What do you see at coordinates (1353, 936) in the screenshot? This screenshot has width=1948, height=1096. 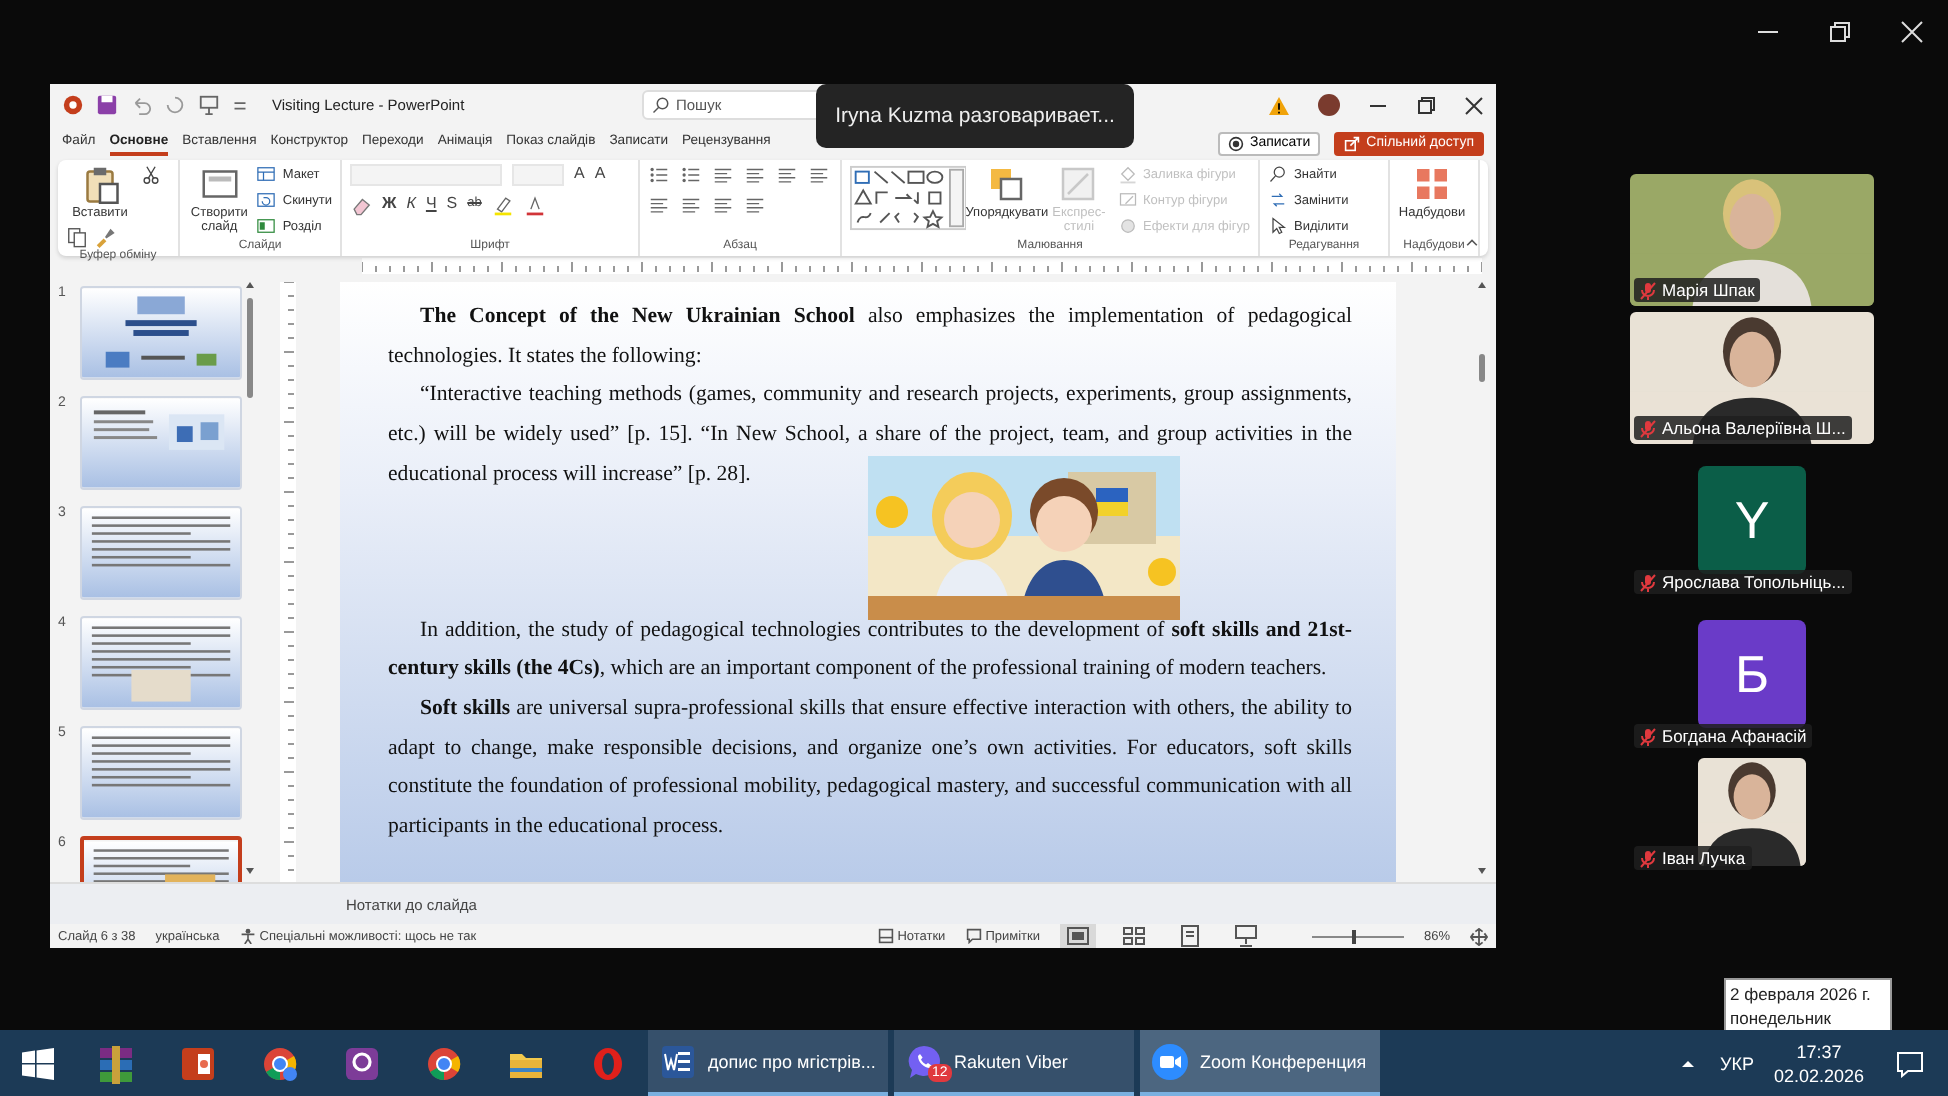 I see `slider-thumb` at bounding box center [1353, 936].